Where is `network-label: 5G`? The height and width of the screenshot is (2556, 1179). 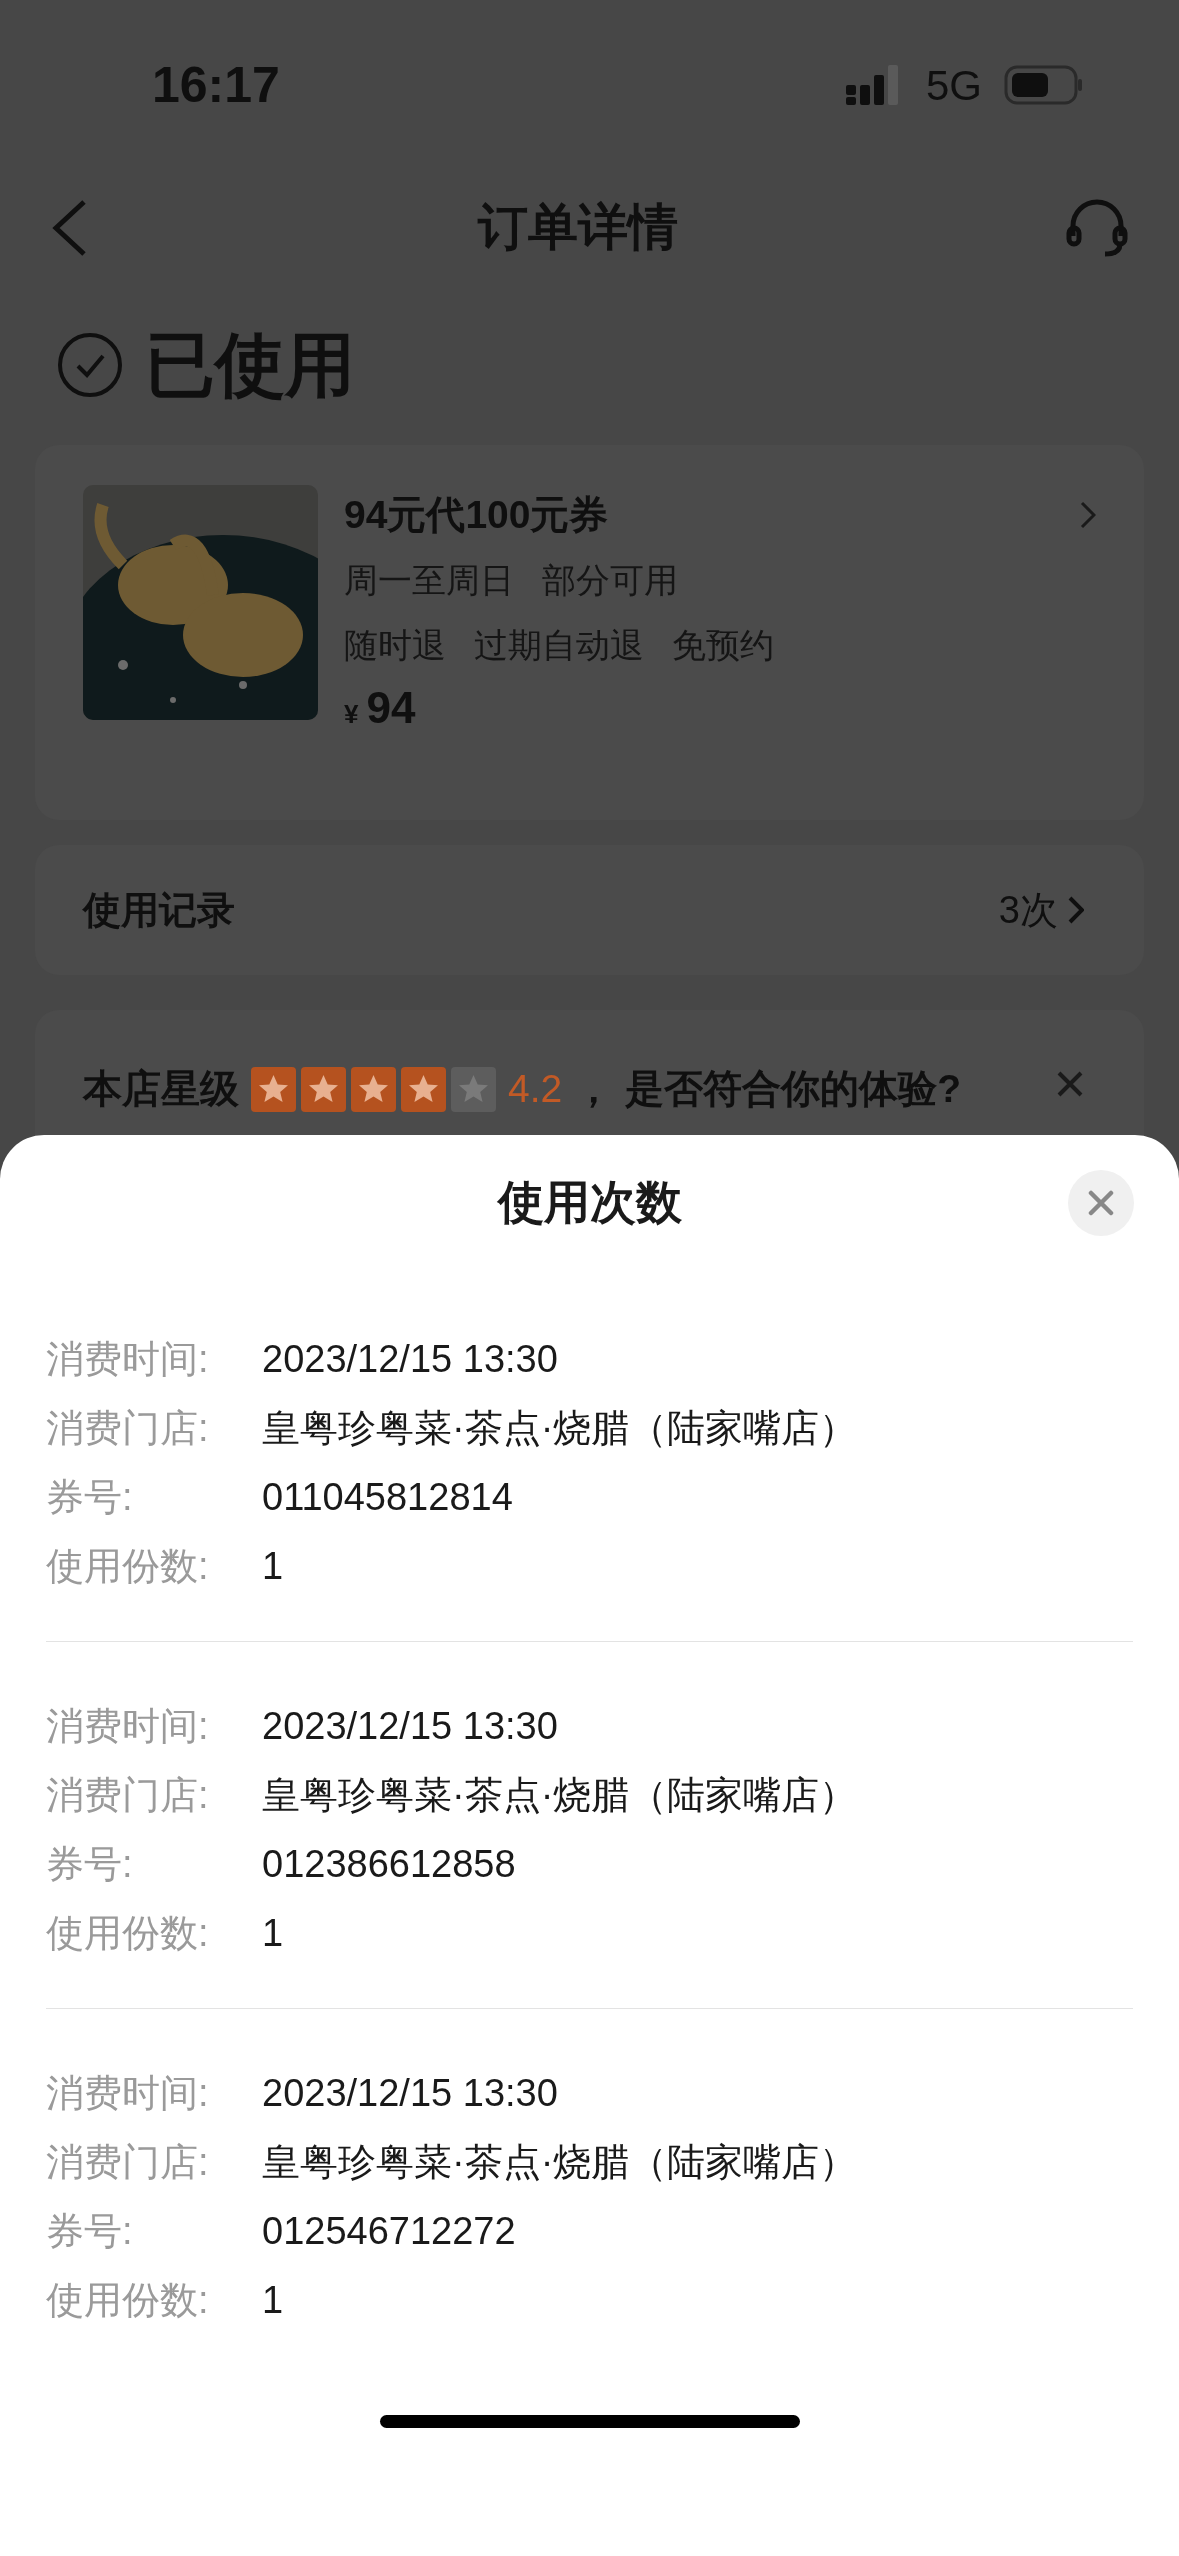 network-label: 5G is located at coordinates (953, 85).